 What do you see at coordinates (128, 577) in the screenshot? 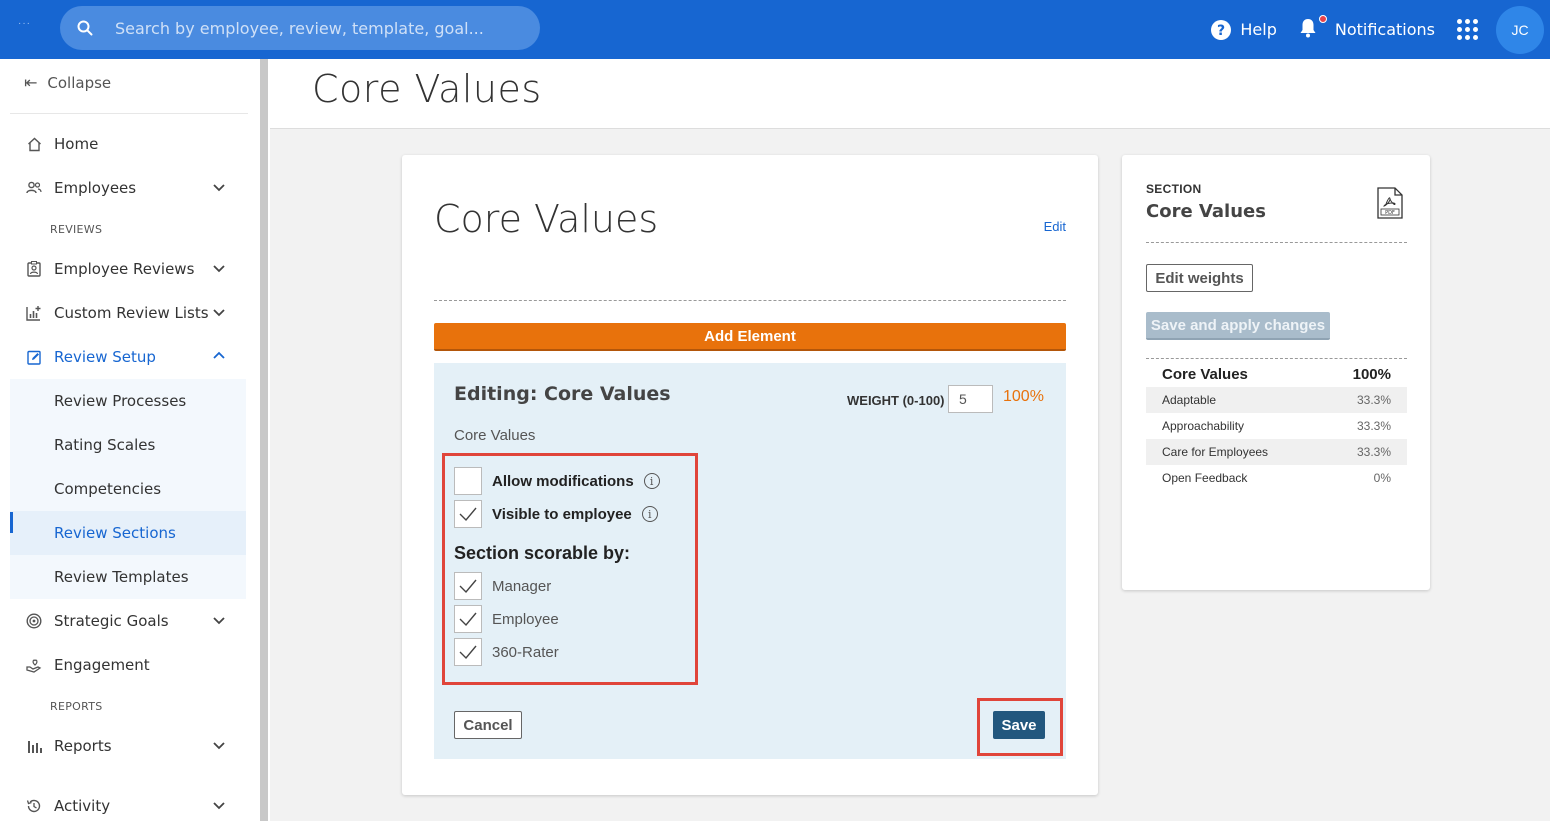
I see `sidebar-subitem-review-templates: Review Templates` at bounding box center [128, 577].